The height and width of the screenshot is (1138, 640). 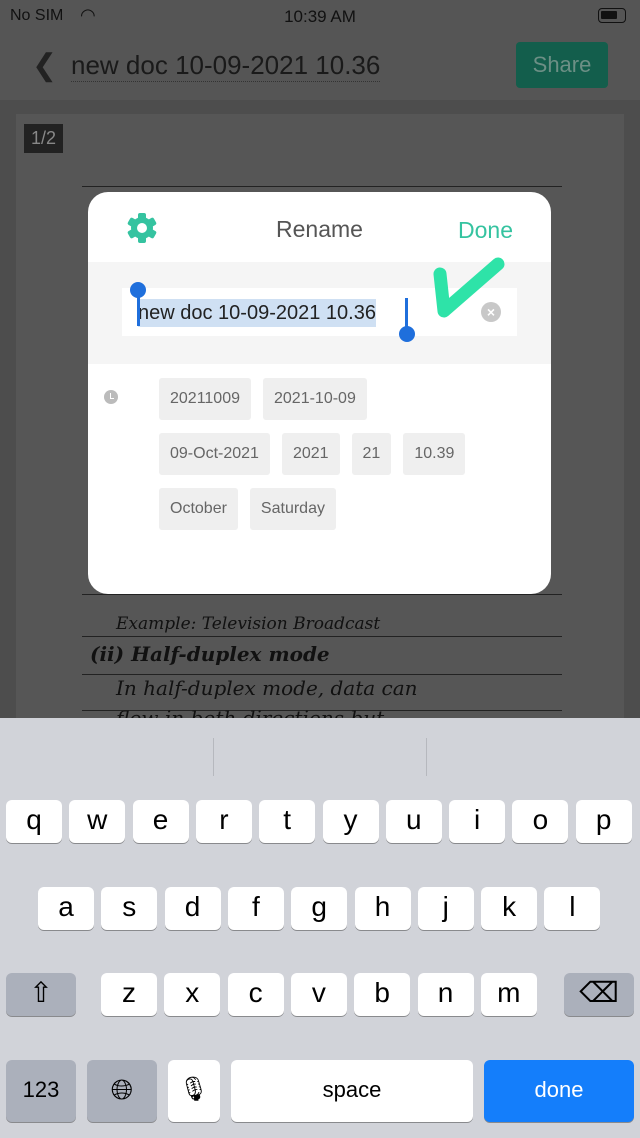 I want to click on shift-key: ⇧, so click(x=41, y=994).